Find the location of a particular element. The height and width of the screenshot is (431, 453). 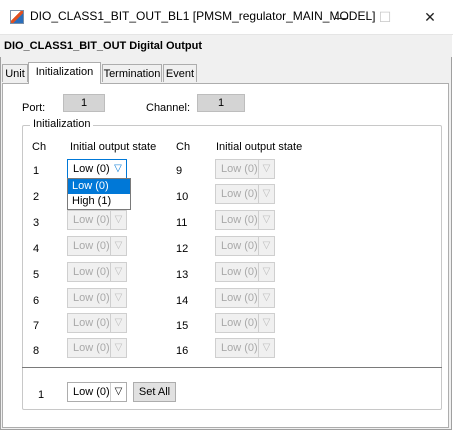

minimize-button: — is located at coordinates (341, 17).